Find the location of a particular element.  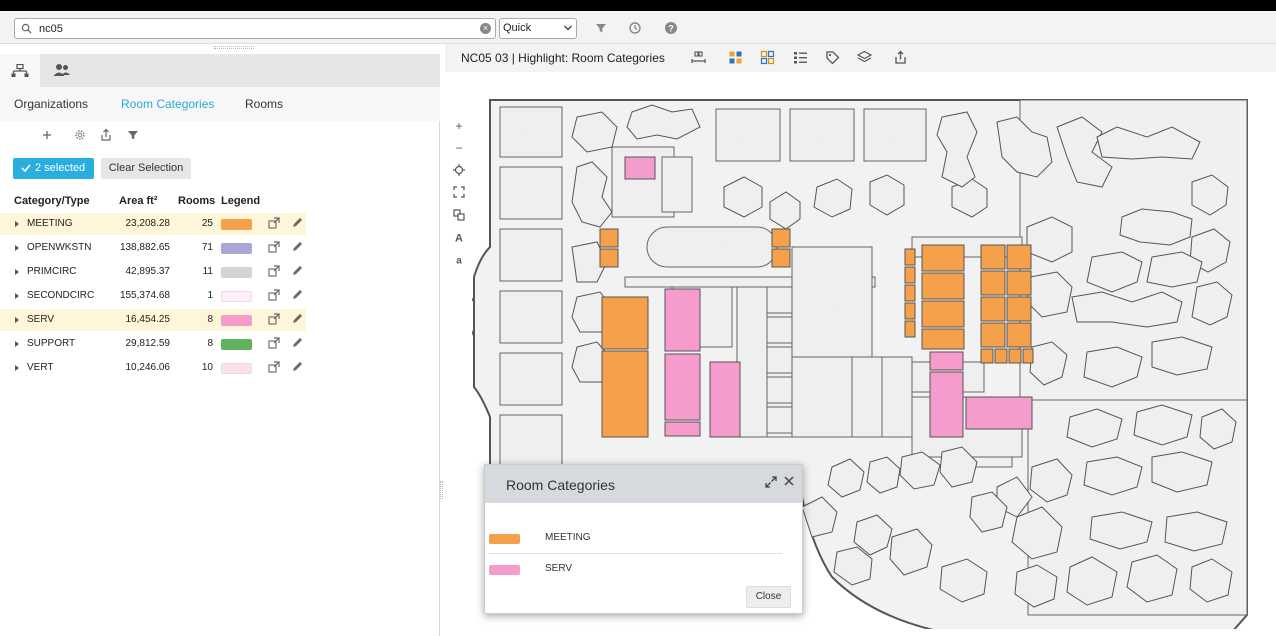

popup-title: Room Categories is located at coordinates (560, 485).